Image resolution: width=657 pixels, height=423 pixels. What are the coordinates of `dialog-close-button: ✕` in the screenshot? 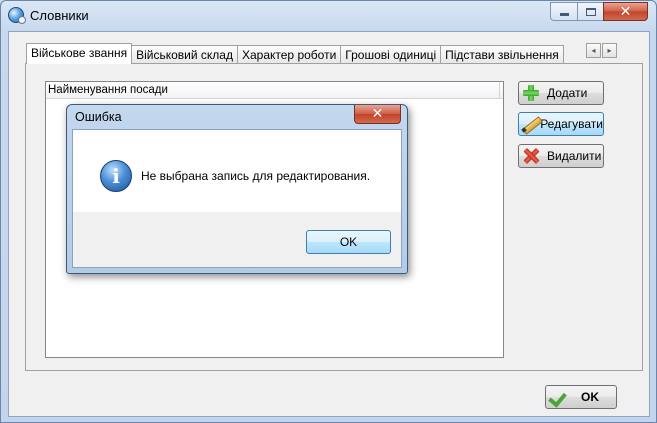 It's located at (377, 114).